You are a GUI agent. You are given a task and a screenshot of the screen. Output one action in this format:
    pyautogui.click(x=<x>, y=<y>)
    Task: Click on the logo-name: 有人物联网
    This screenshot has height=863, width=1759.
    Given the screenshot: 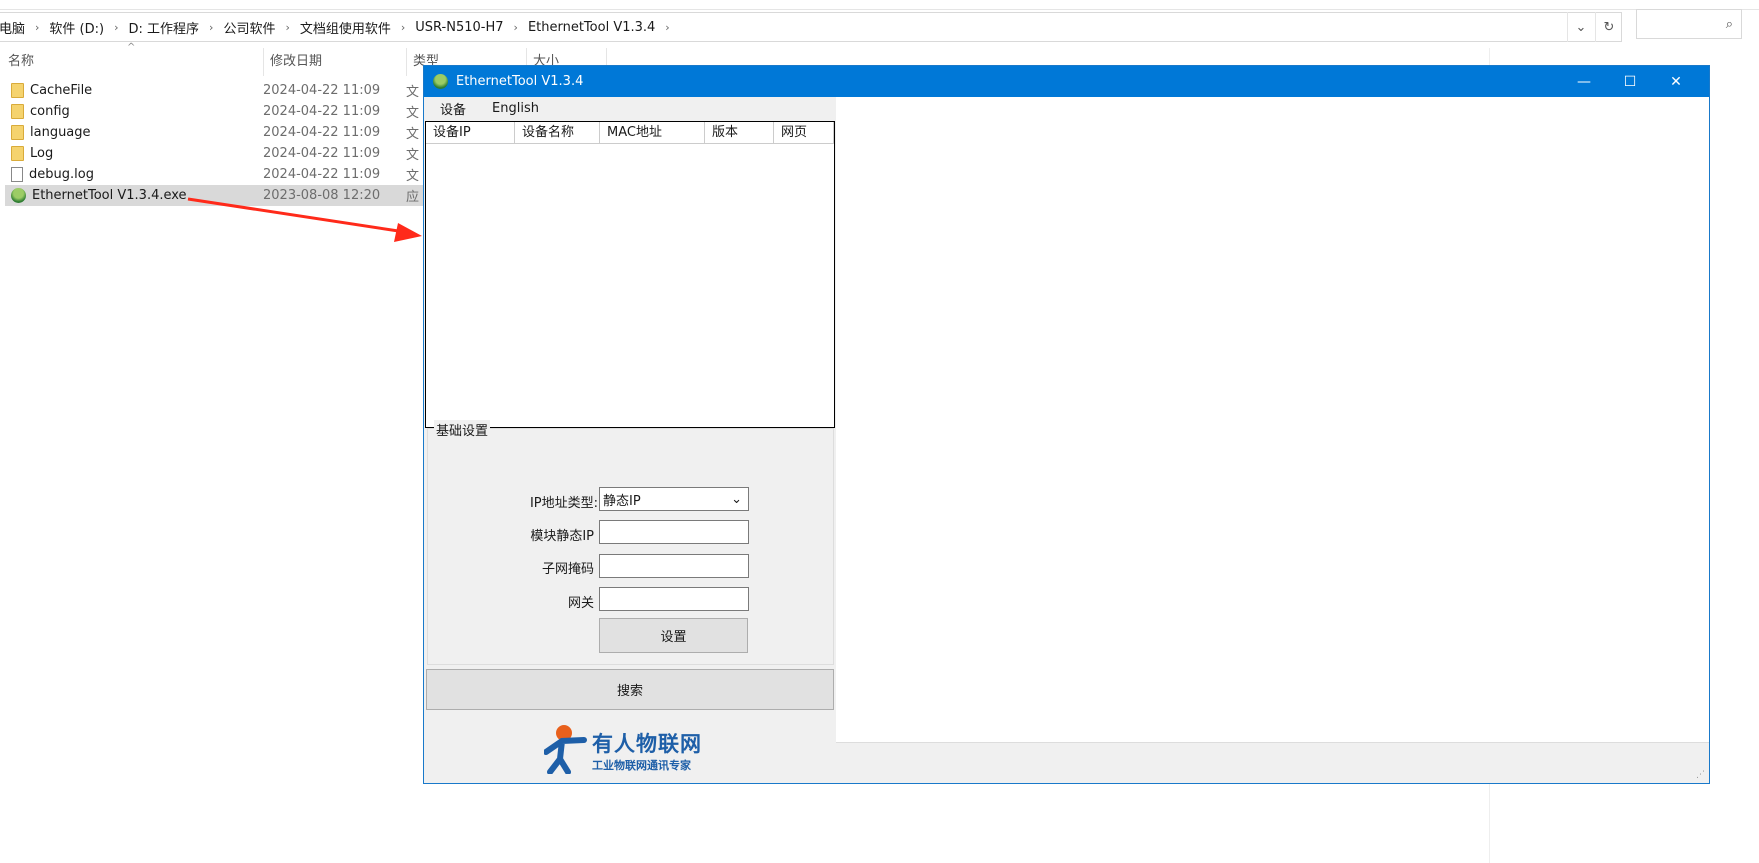 What is the action you would take?
    pyautogui.click(x=647, y=744)
    